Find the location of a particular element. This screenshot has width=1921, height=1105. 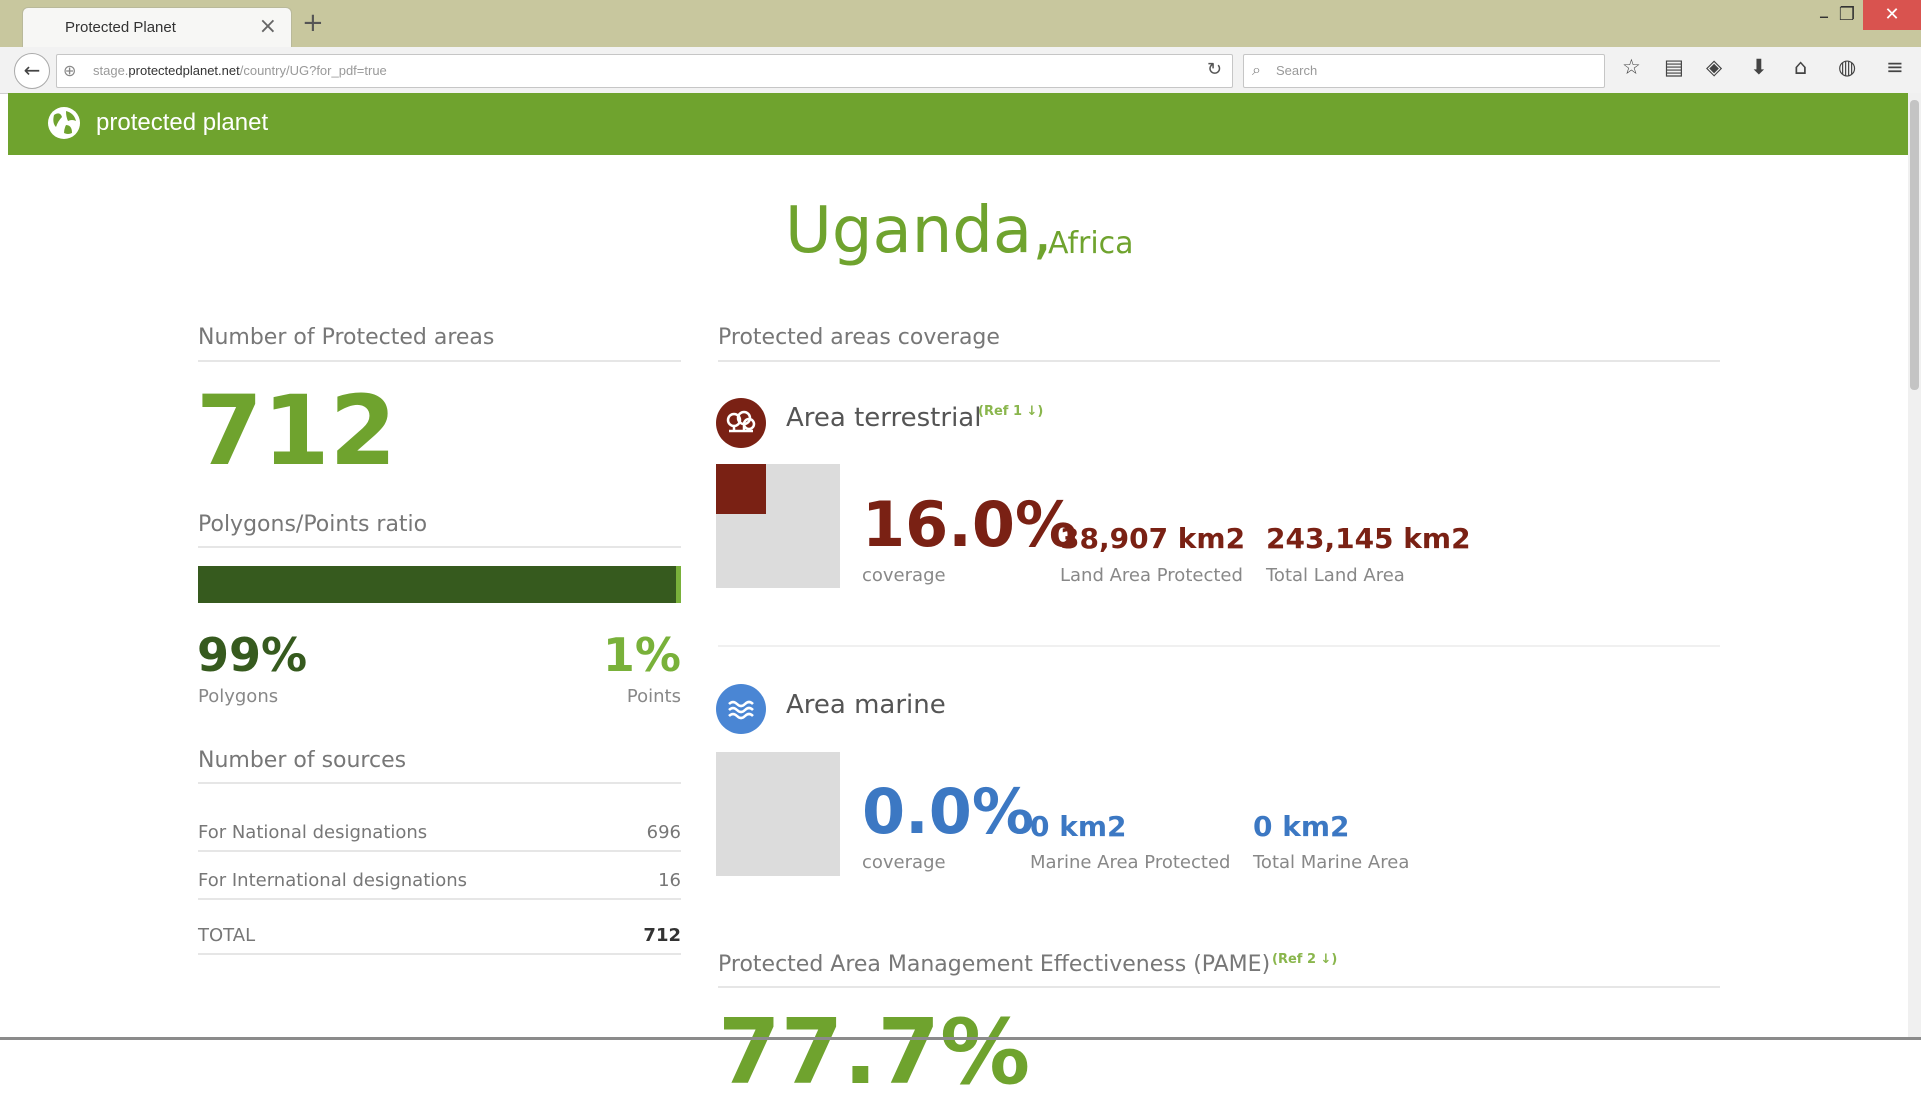

bookmarks-list-icon: ▤ is located at coordinates (1674, 67).